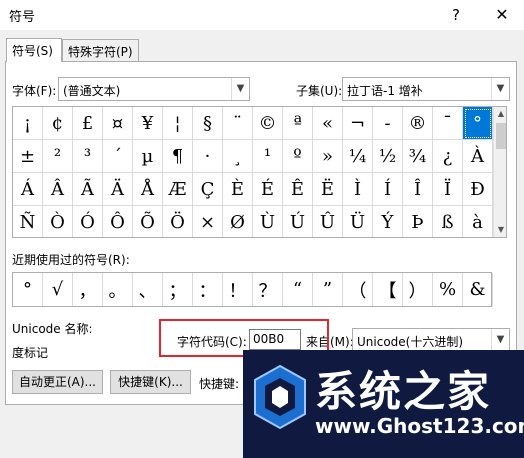 The width and height of the screenshot is (524, 458). What do you see at coordinates (208, 123) in the screenshot?
I see `symbol-cell: §` at bounding box center [208, 123].